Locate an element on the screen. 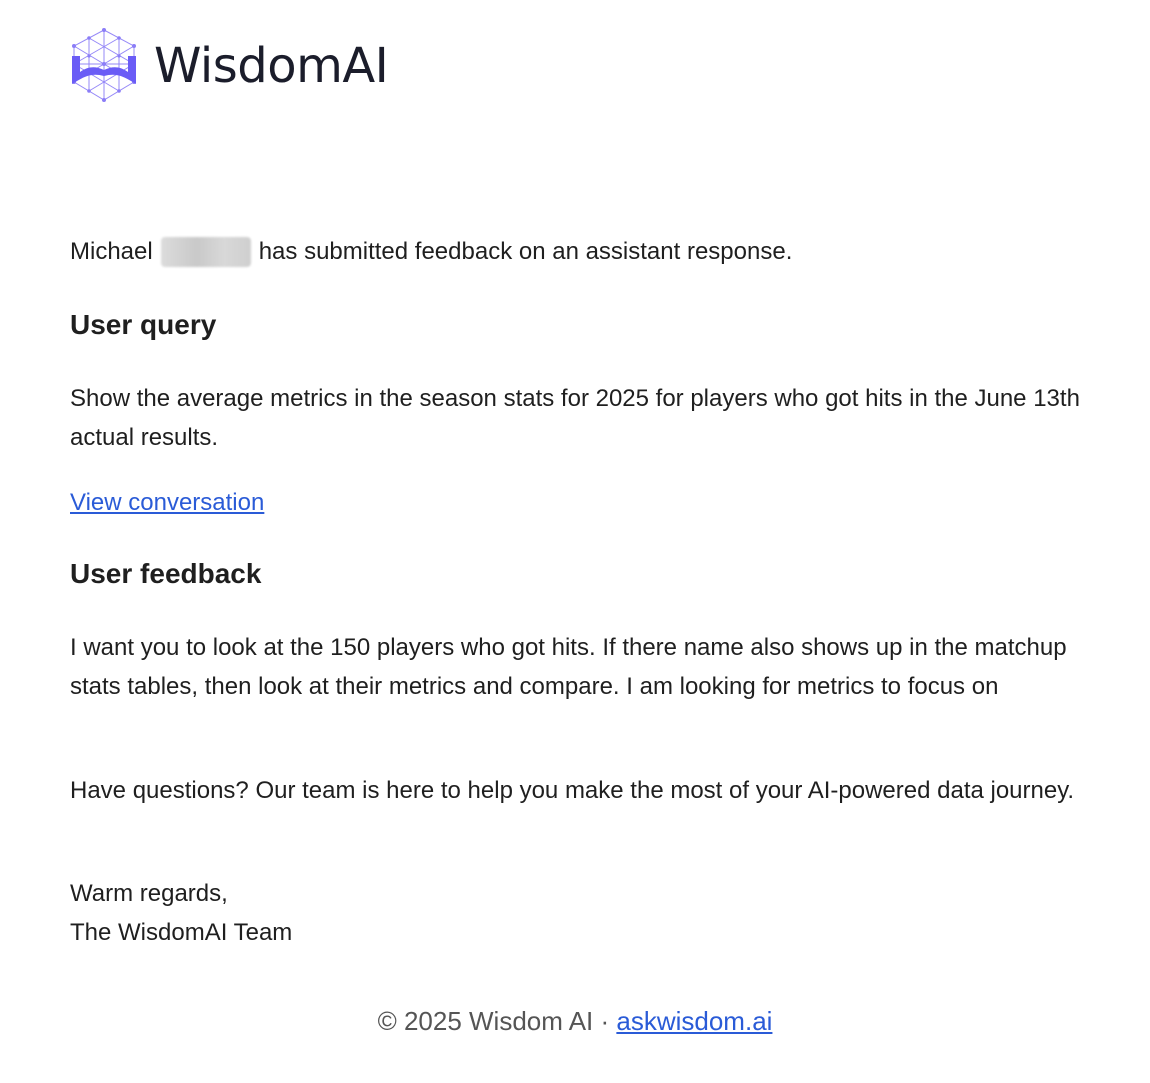 The image size is (1150, 1083). footer: © 2025 Wisdom AI · askwisdom.ai is located at coordinates (575, 1021).